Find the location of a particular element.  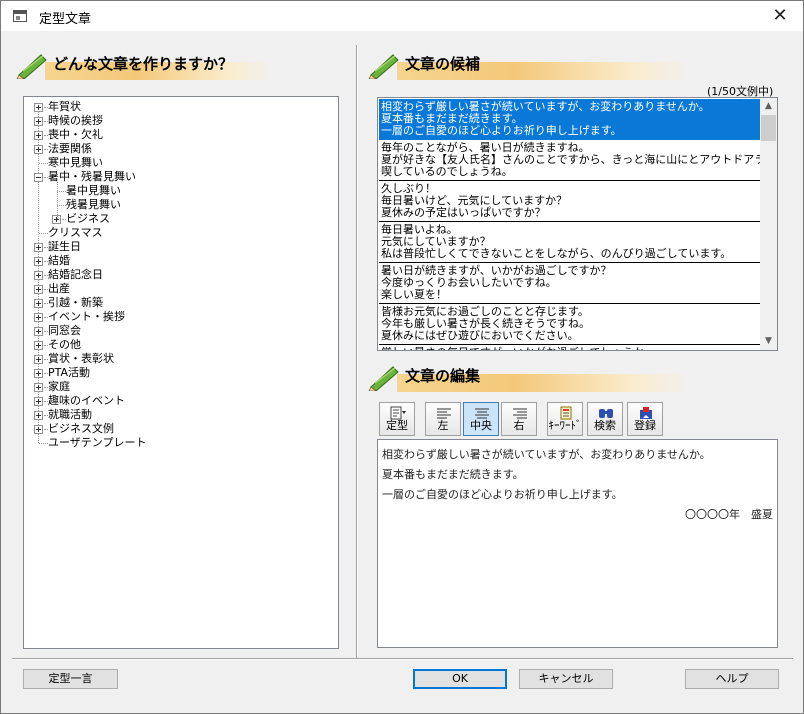

tree-item-label: 引越・新築 is located at coordinates (75, 302).